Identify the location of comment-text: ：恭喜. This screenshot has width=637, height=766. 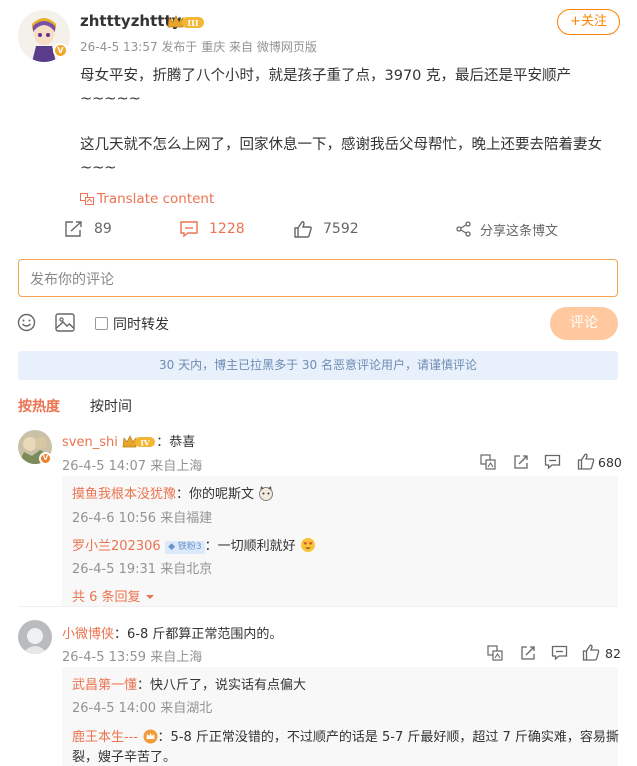
(176, 442).